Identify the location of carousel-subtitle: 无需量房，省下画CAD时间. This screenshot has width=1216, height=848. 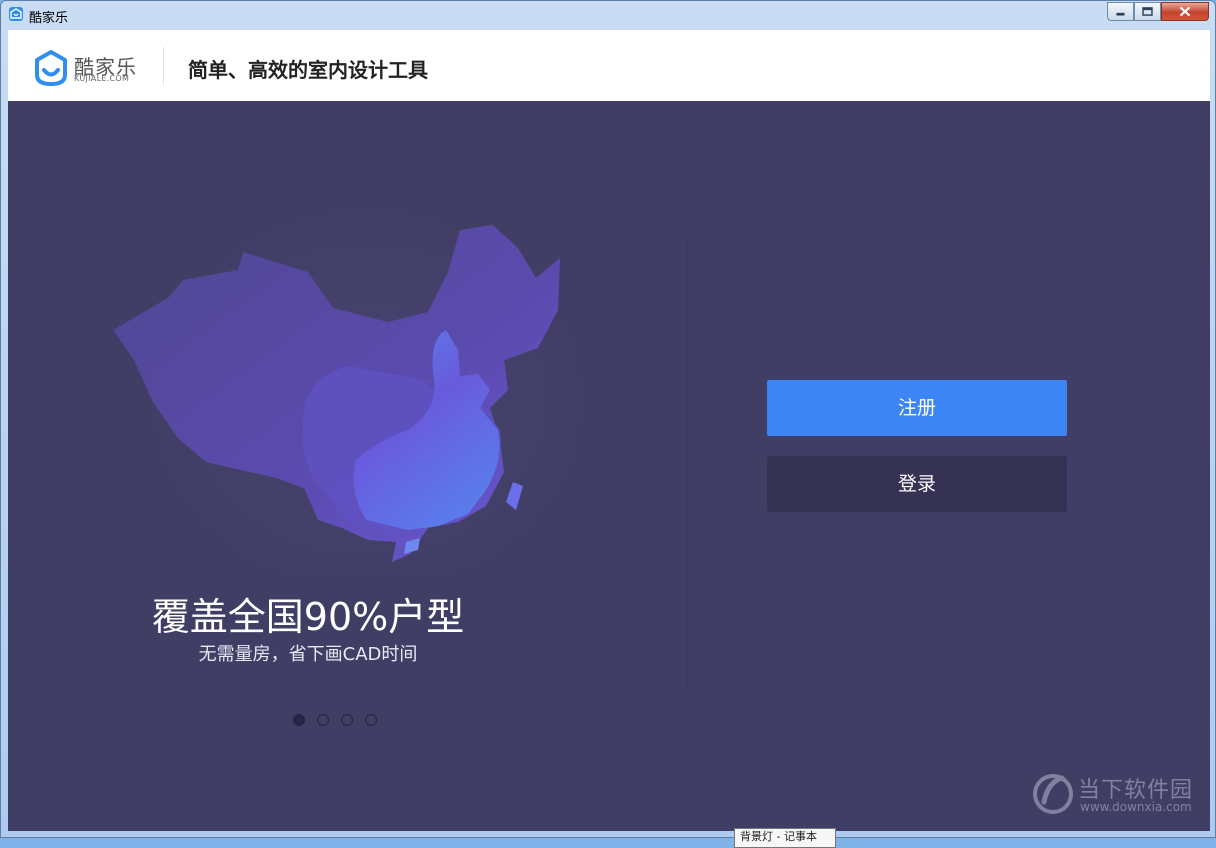
(308, 654).